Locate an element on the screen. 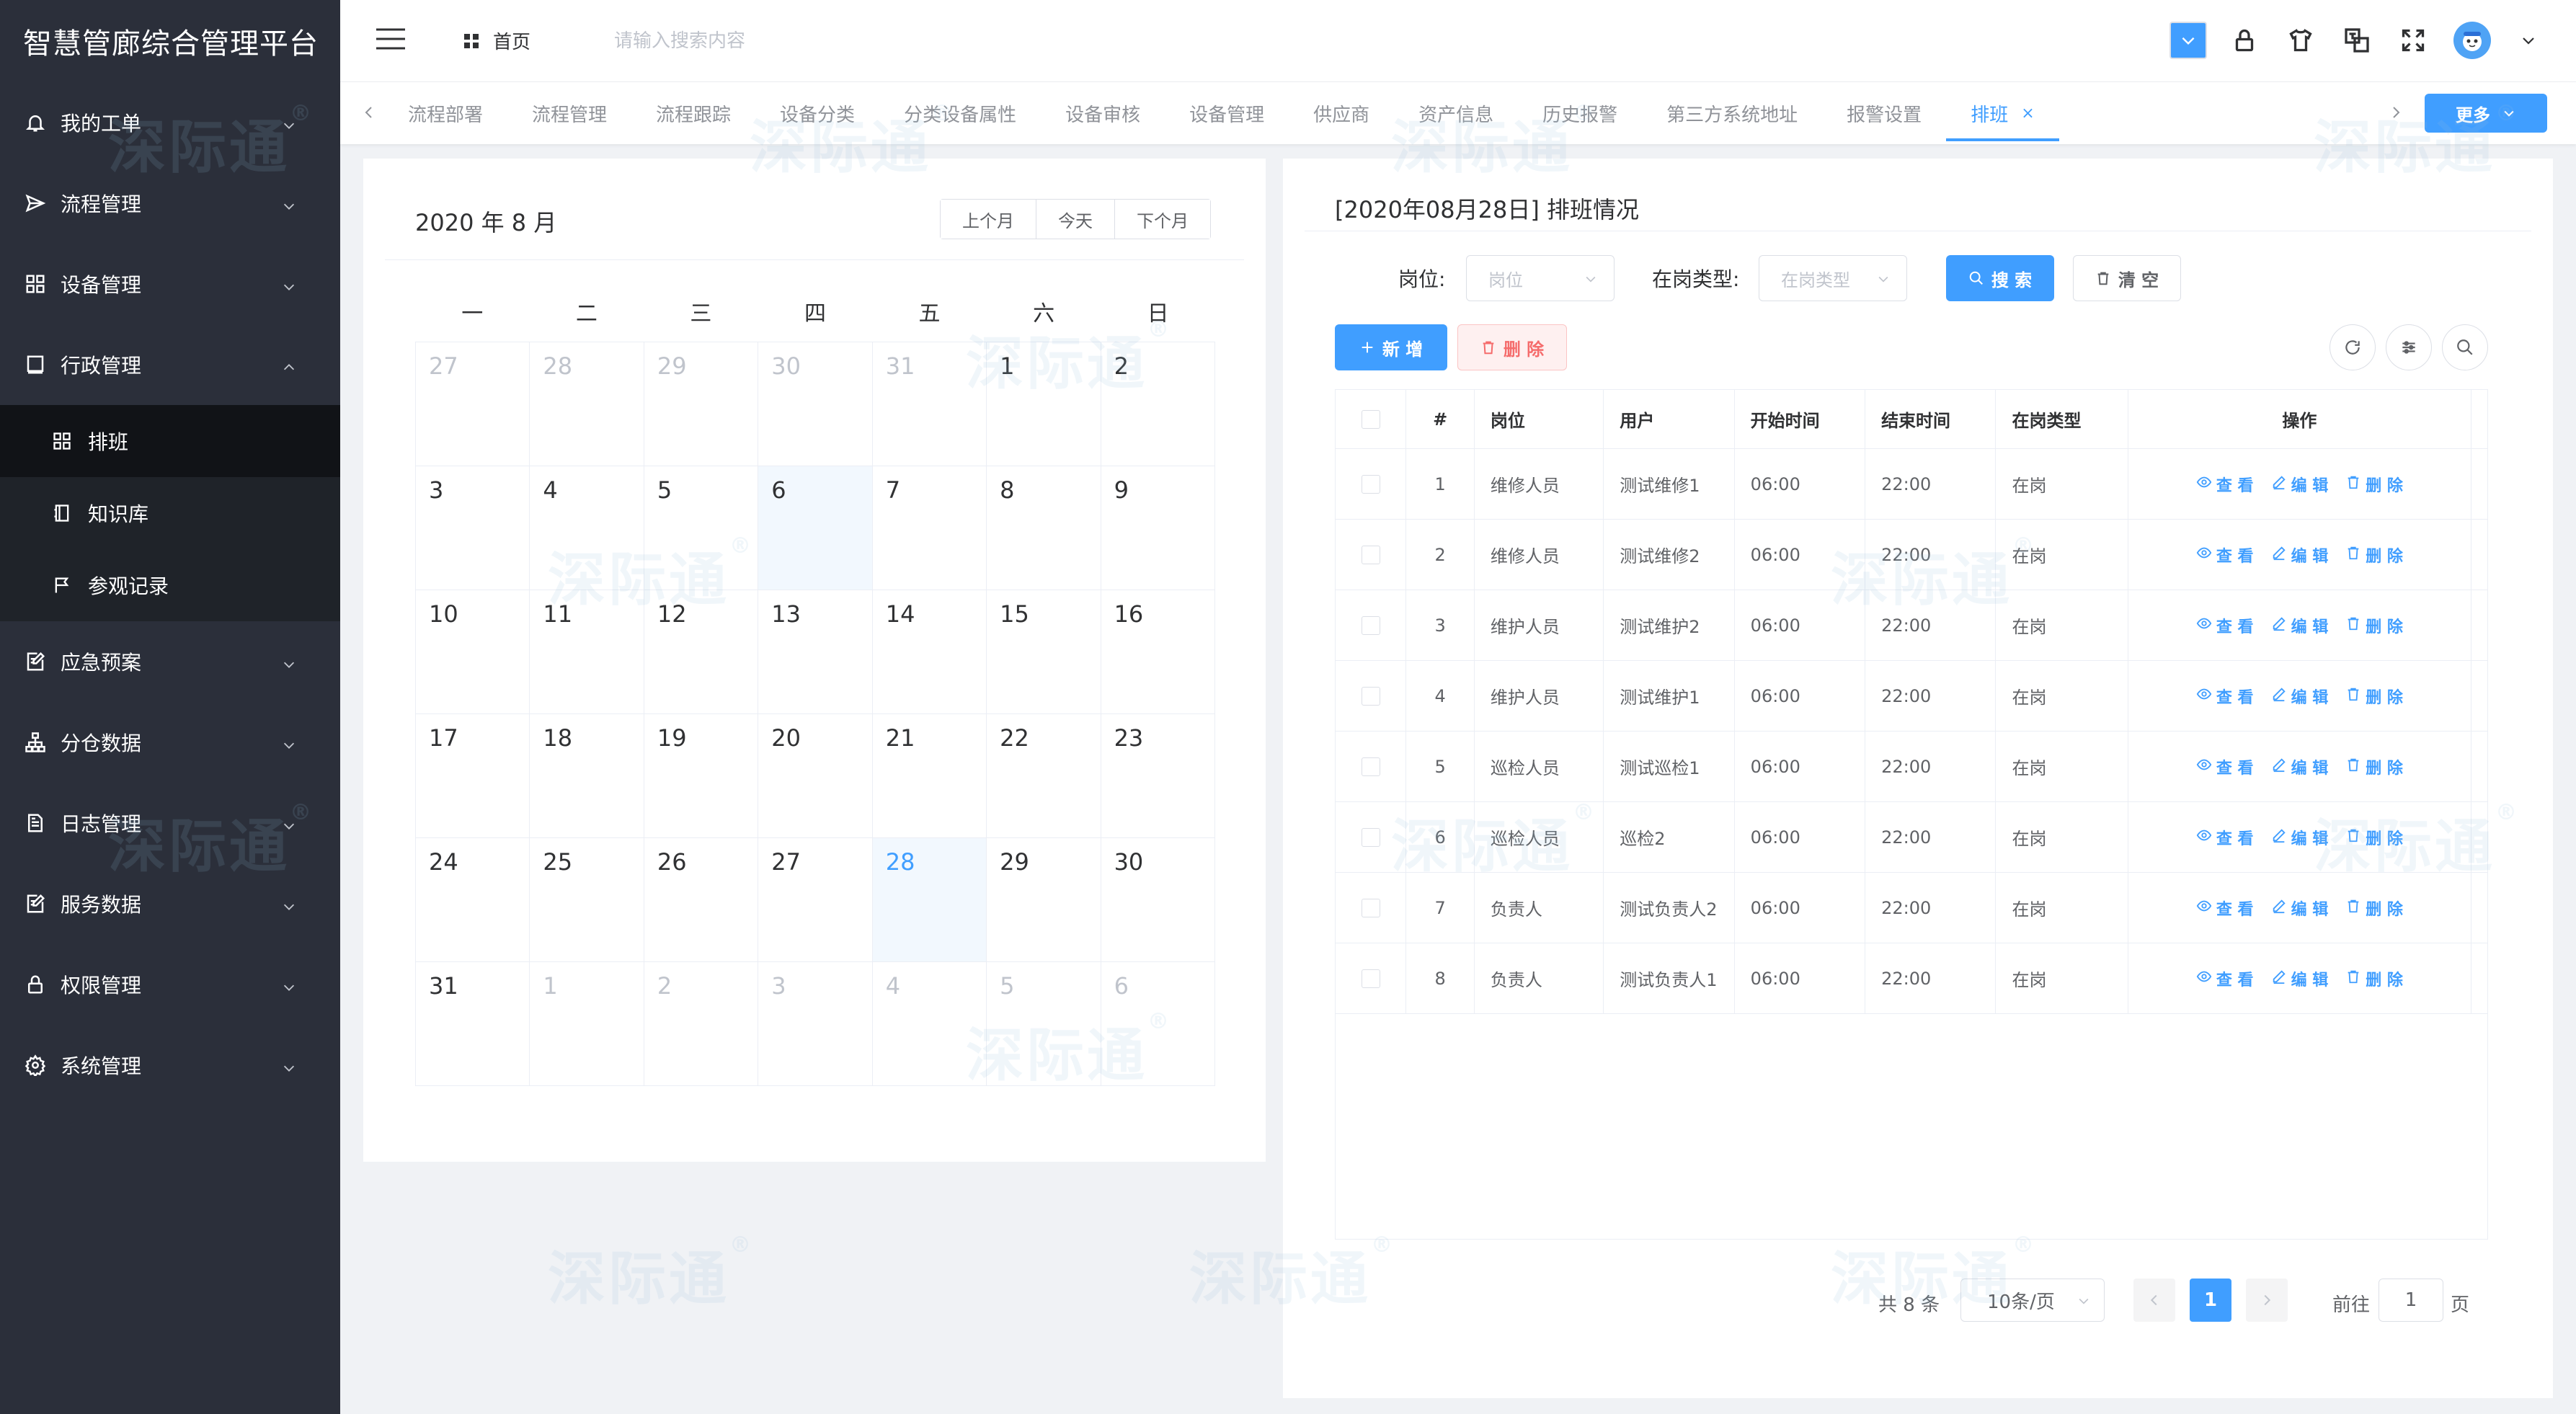  page-size-select: 10条/页 is located at coordinates (2033, 1301).